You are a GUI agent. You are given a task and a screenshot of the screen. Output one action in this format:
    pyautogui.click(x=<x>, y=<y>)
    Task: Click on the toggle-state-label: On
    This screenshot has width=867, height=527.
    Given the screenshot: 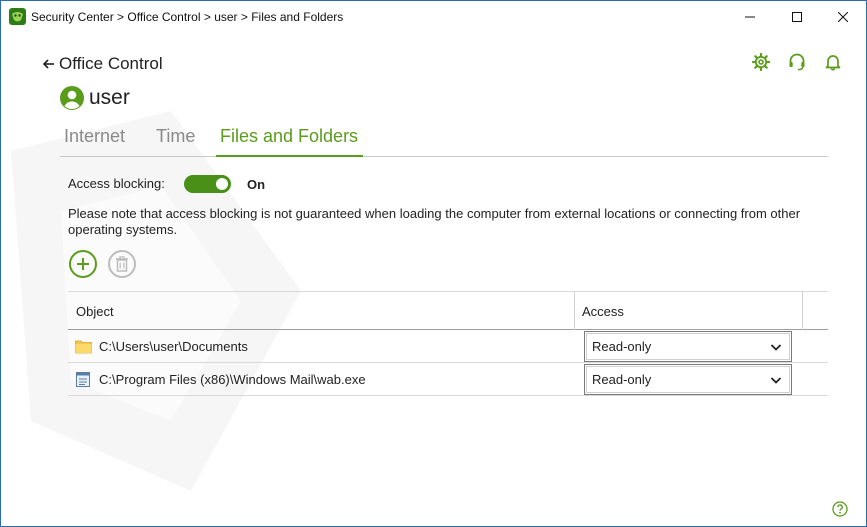 What is the action you would take?
    pyautogui.click(x=256, y=184)
    